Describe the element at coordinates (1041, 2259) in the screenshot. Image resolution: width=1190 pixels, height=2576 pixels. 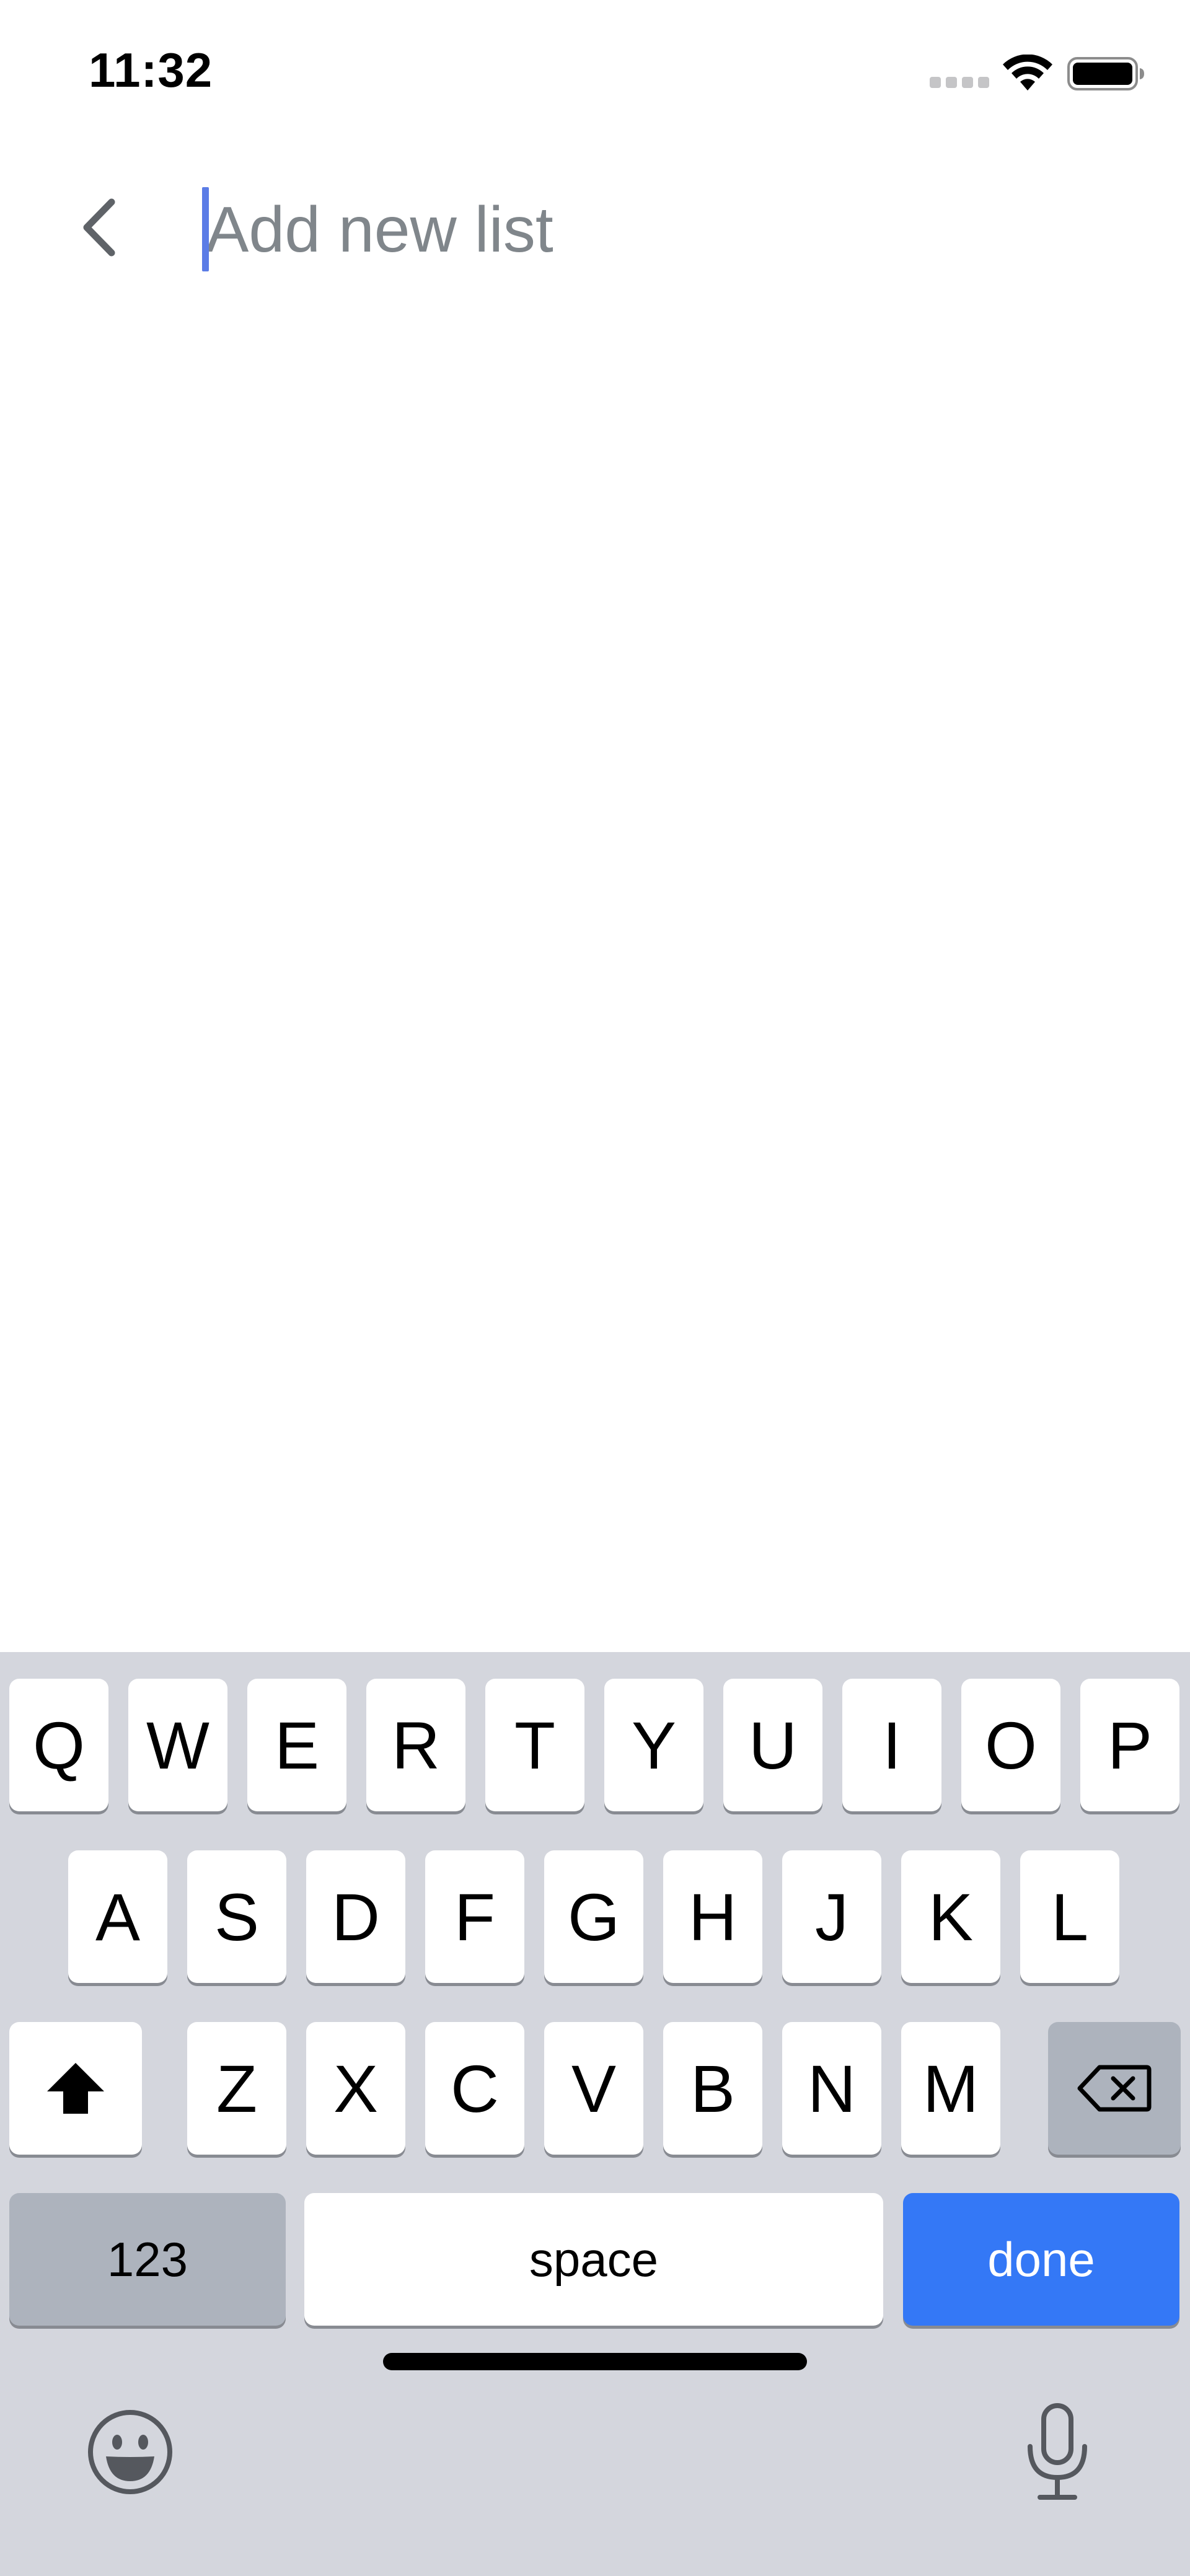
I see `done-key: done` at that location.